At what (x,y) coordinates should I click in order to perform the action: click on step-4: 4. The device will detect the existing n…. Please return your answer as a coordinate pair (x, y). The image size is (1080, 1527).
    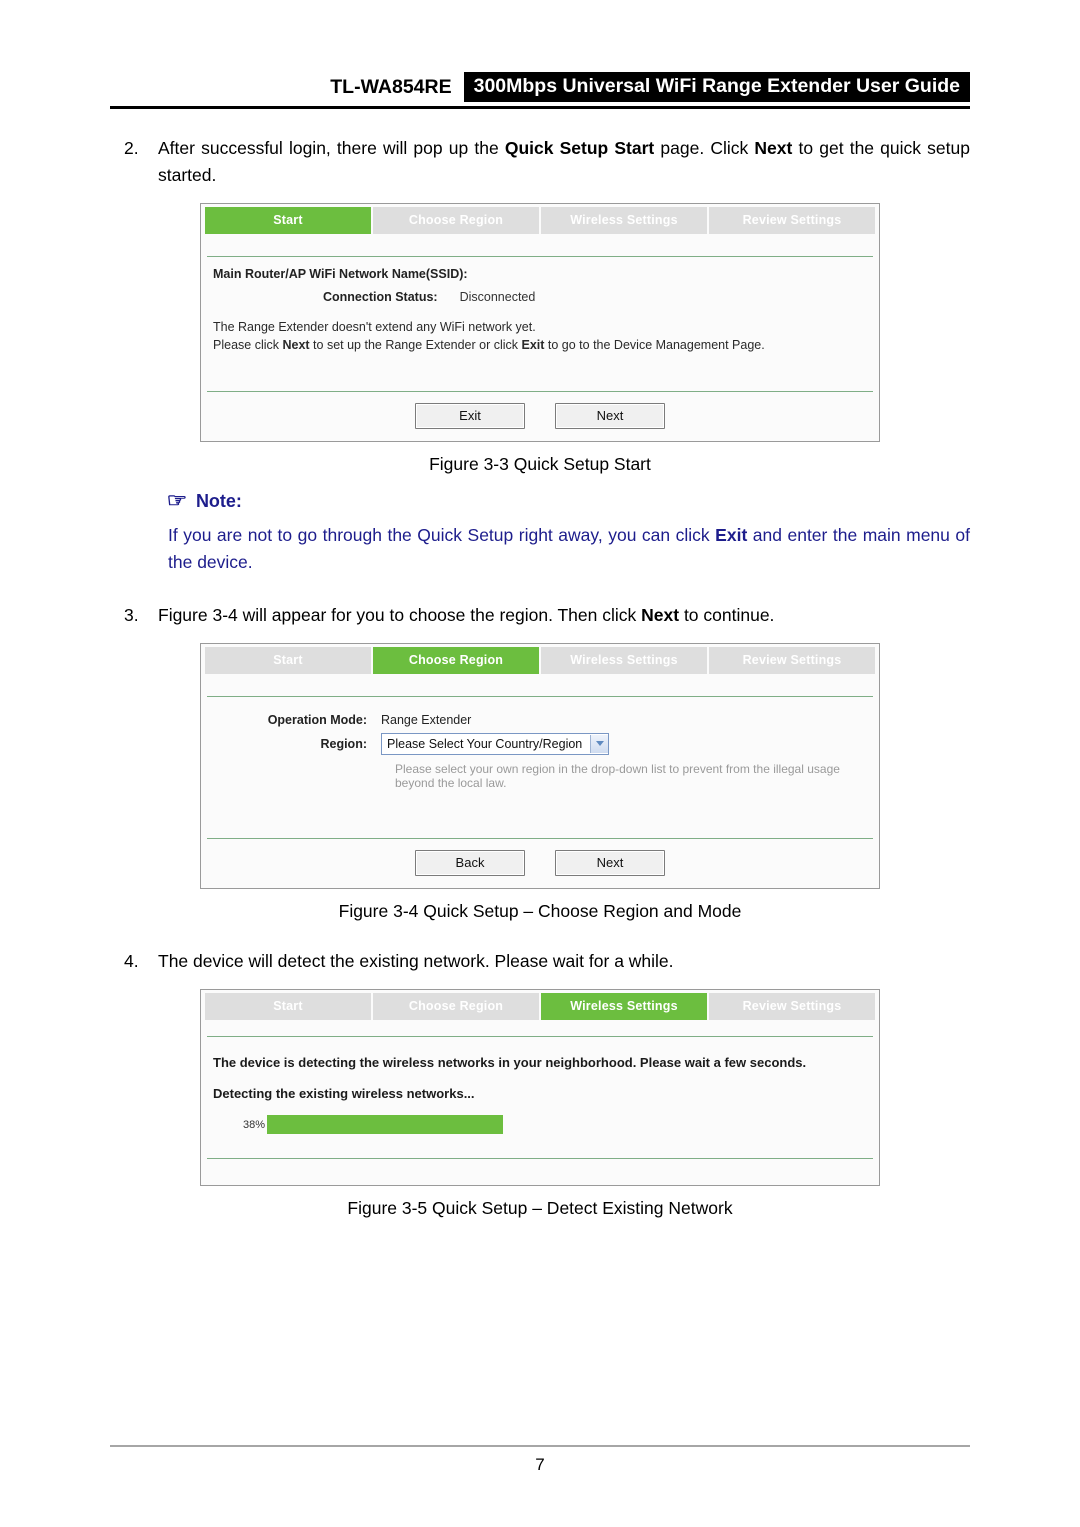
    Looking at the image, I should click on (540, 961).